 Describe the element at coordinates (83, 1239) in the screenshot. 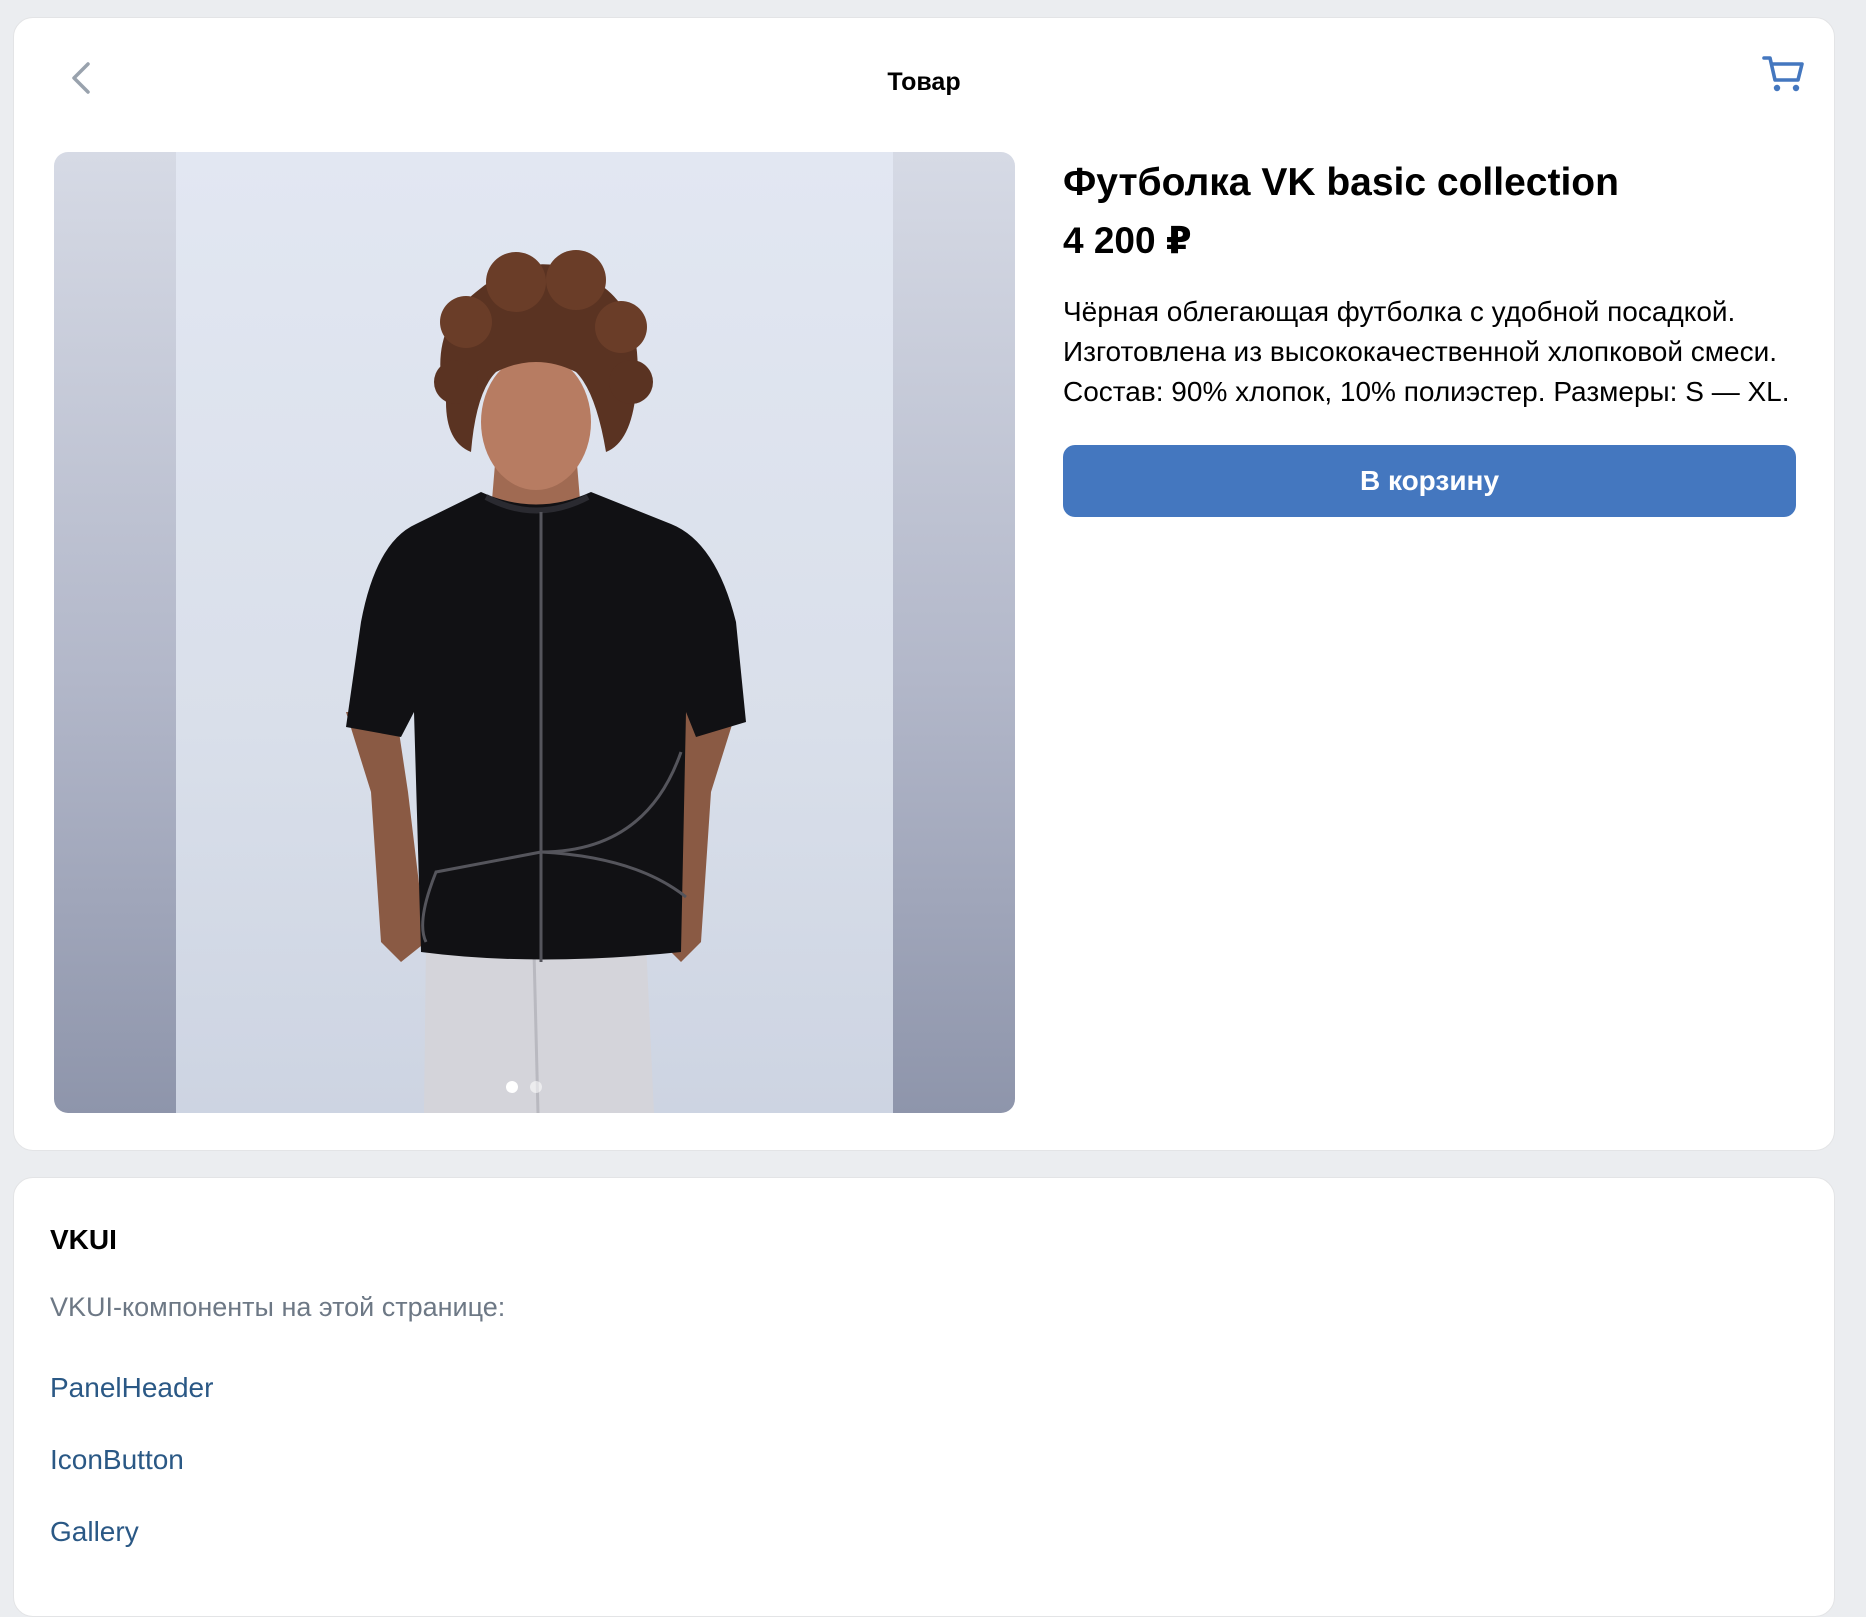

I see `vkui-title: VKUI` at that location.